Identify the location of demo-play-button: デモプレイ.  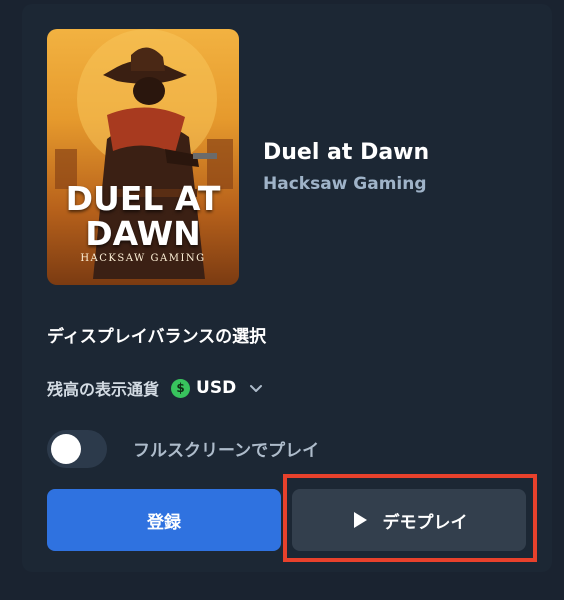
(409, 520).